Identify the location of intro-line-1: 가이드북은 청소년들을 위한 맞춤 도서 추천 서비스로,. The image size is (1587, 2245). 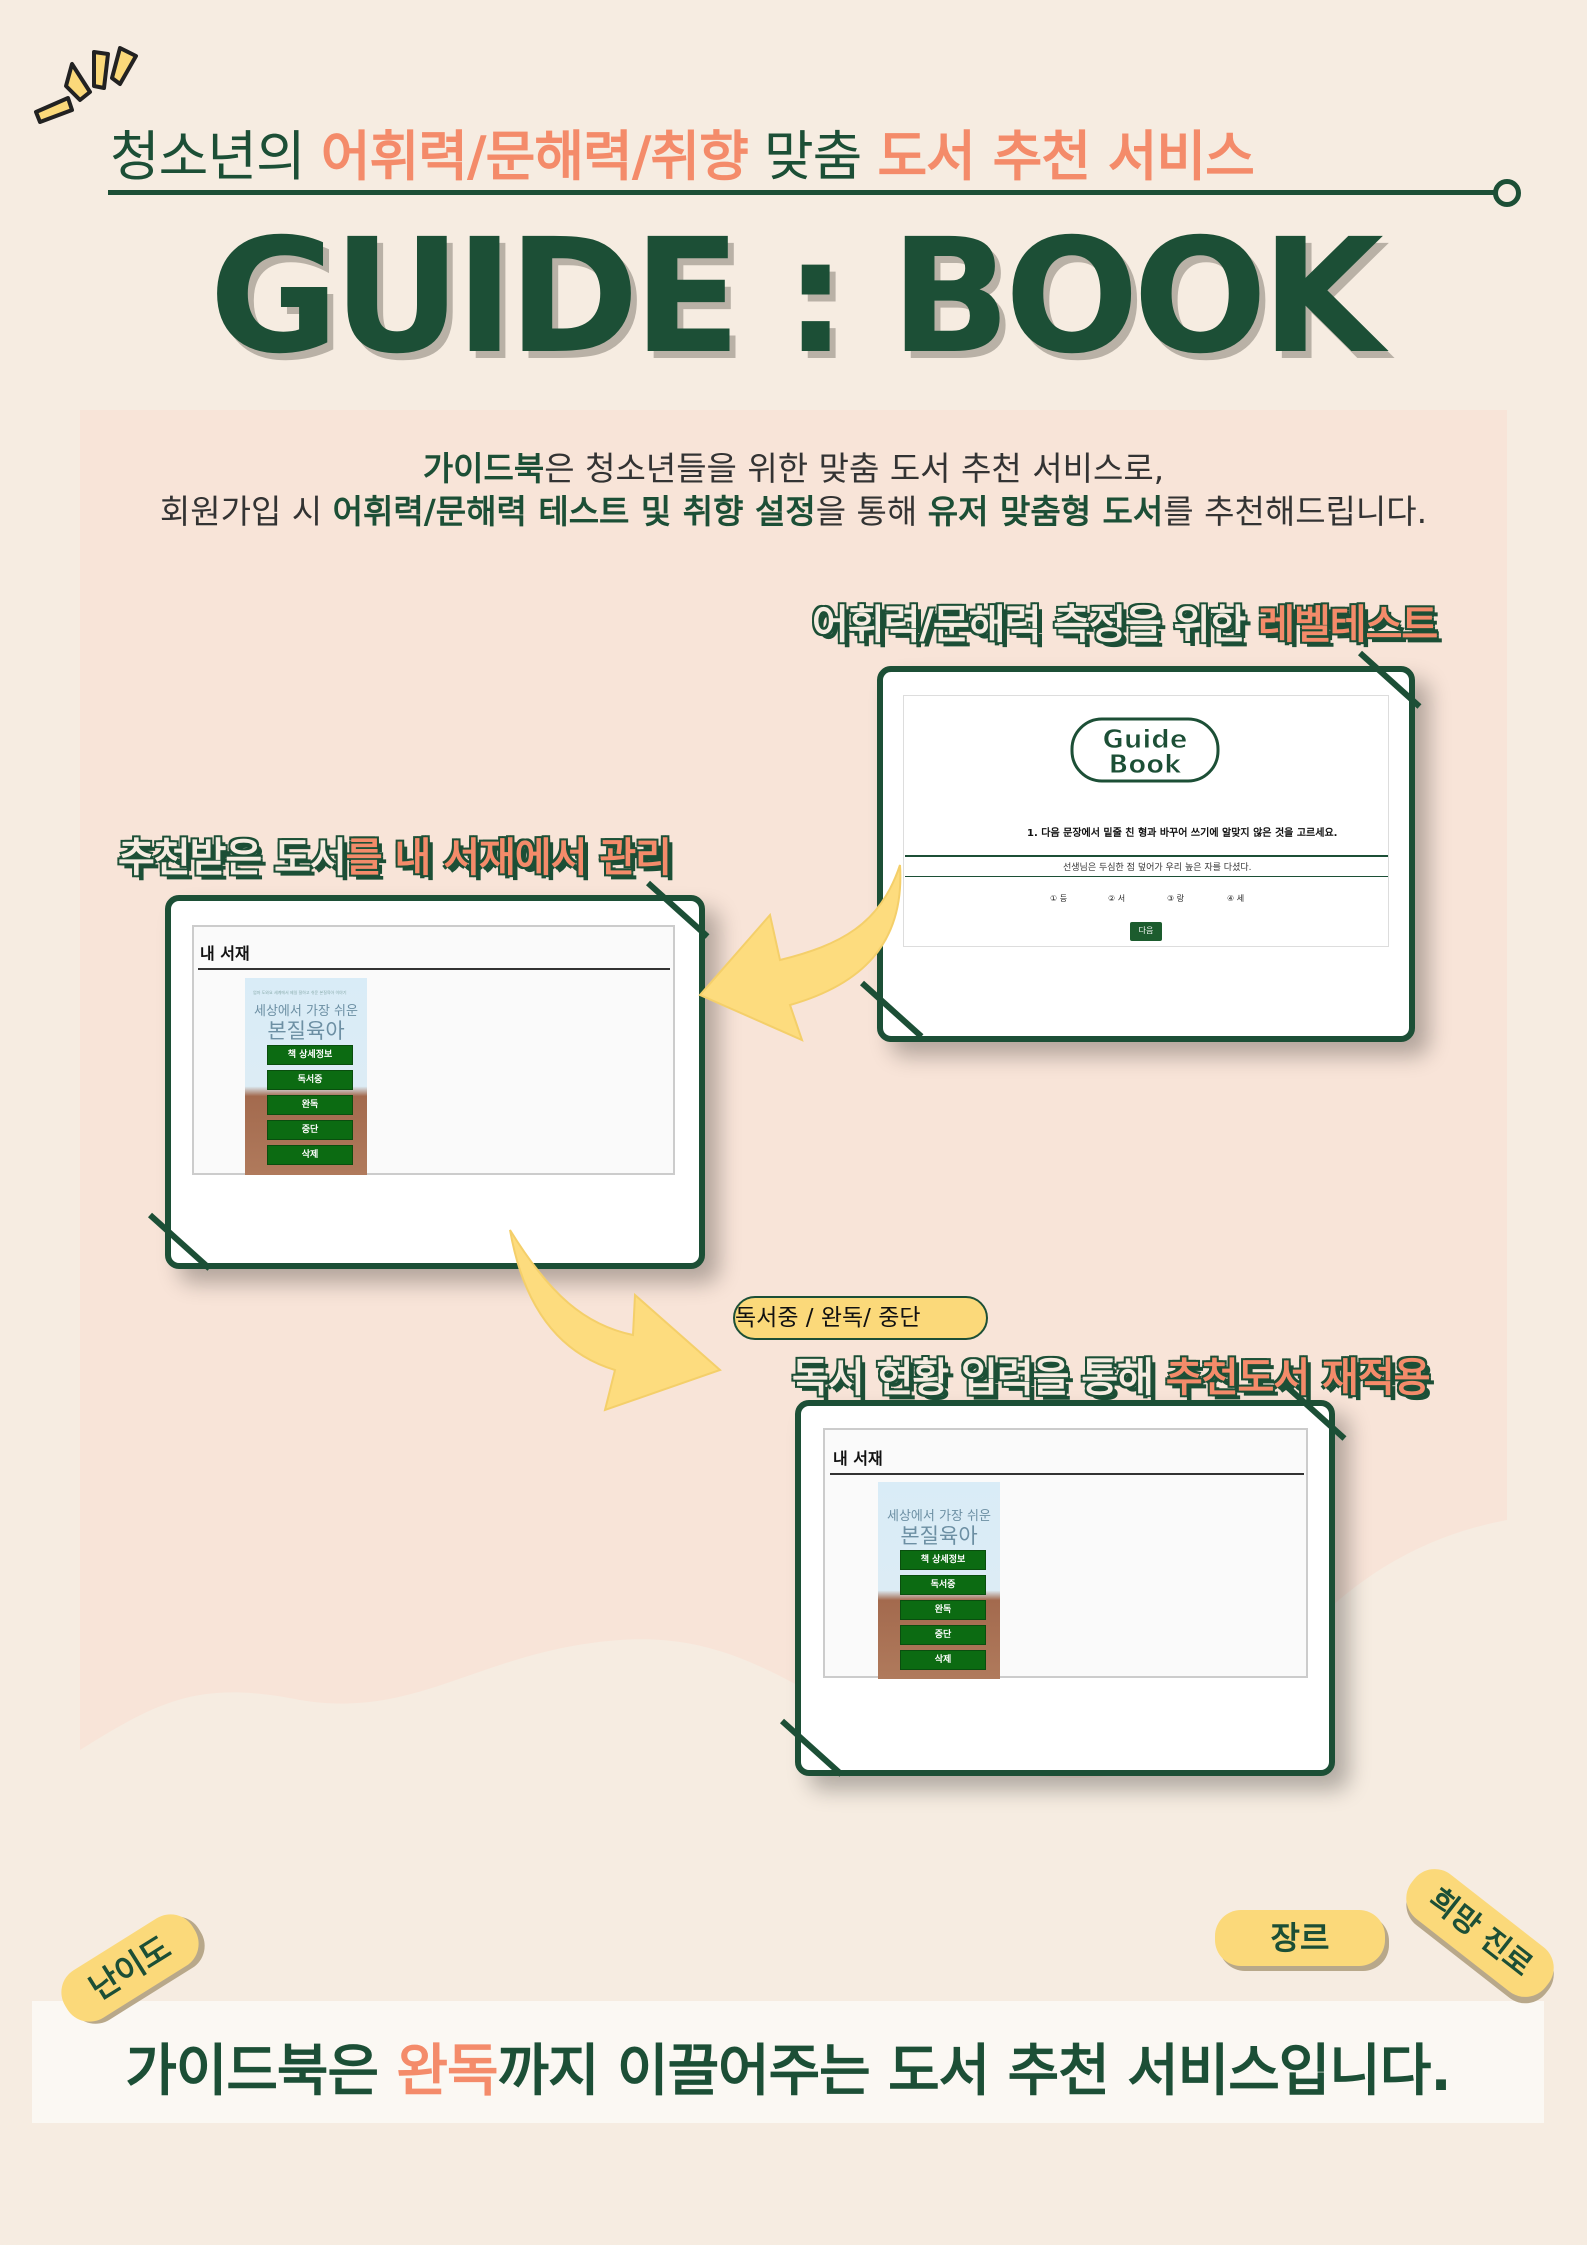
(793, 469).